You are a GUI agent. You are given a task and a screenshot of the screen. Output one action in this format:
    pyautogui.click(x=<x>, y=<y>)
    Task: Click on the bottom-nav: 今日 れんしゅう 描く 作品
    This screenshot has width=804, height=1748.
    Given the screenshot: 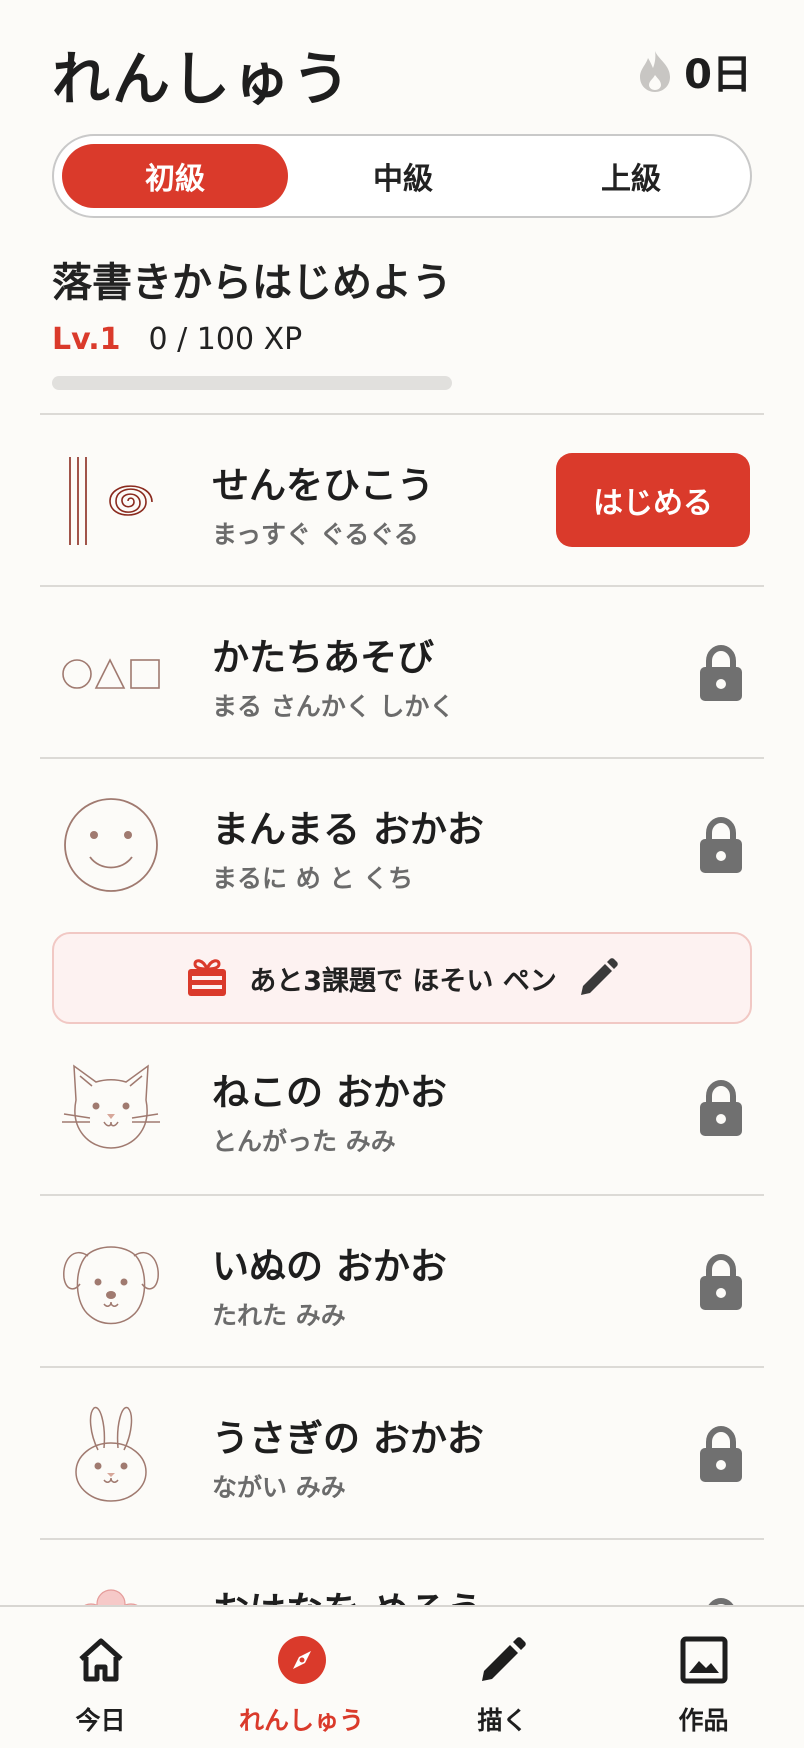 What is the action you would take?
    pyautogui.click(x=402, y=1676)
    